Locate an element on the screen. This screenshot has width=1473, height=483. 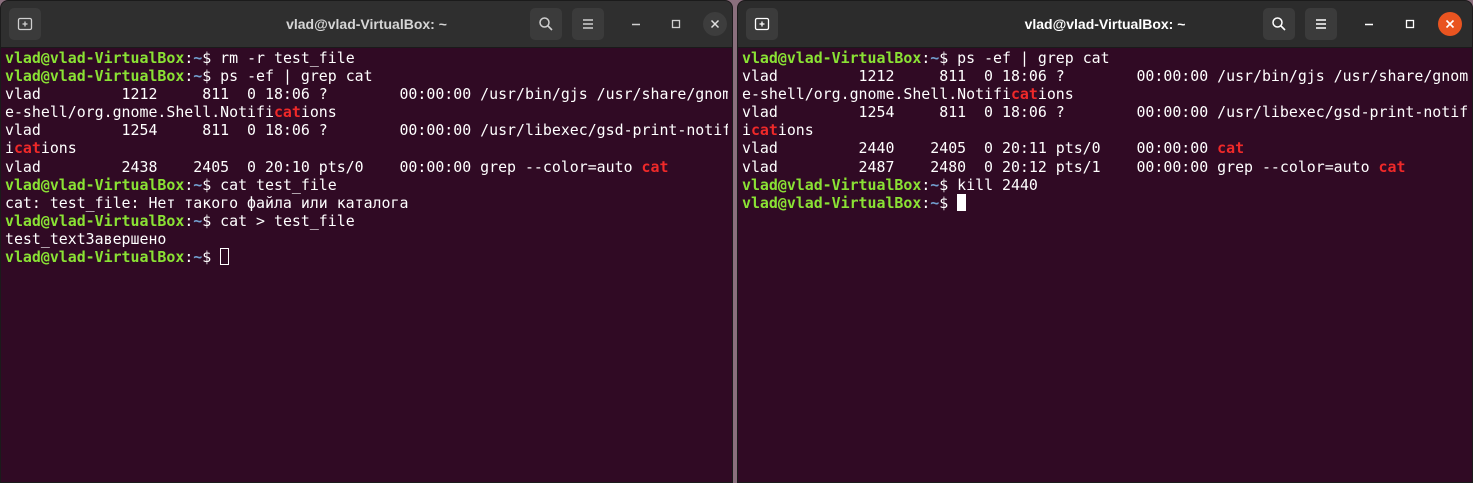
command-text: cat test_file is located at coordinates (274, 184).